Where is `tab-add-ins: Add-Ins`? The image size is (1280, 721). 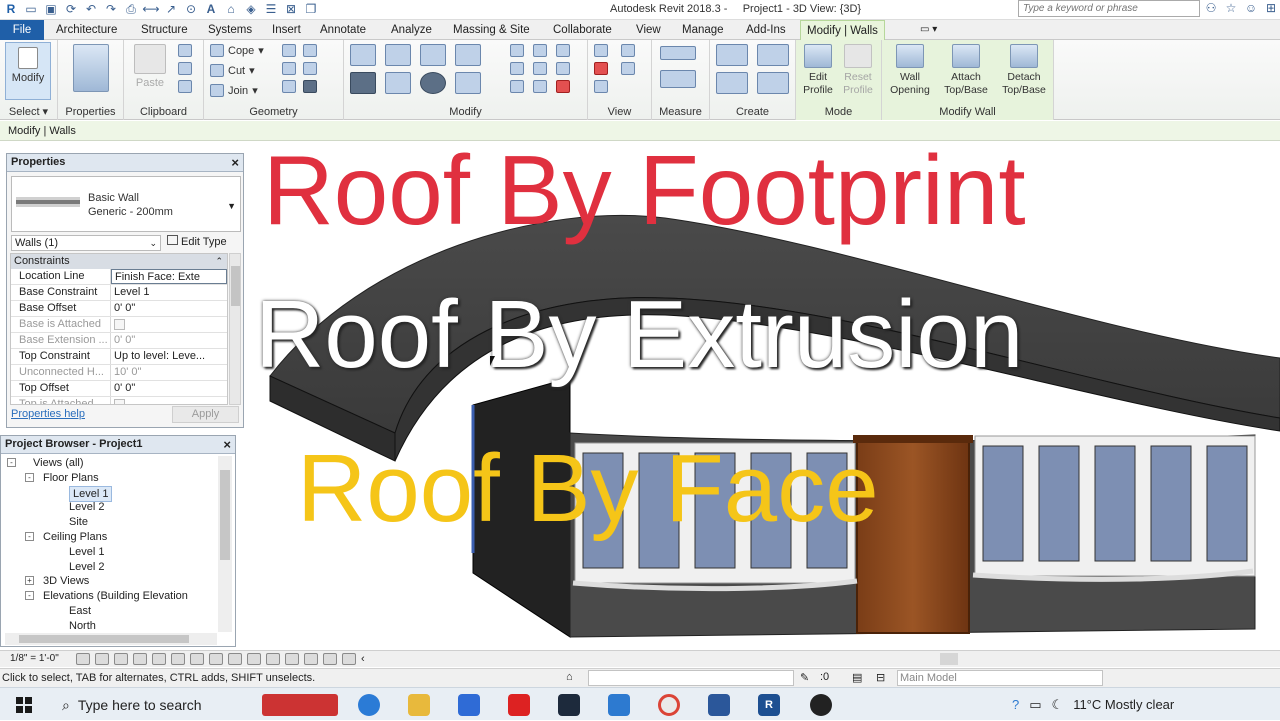
tab-add-ins: Add-Ins is located at coordinates (766, 30).